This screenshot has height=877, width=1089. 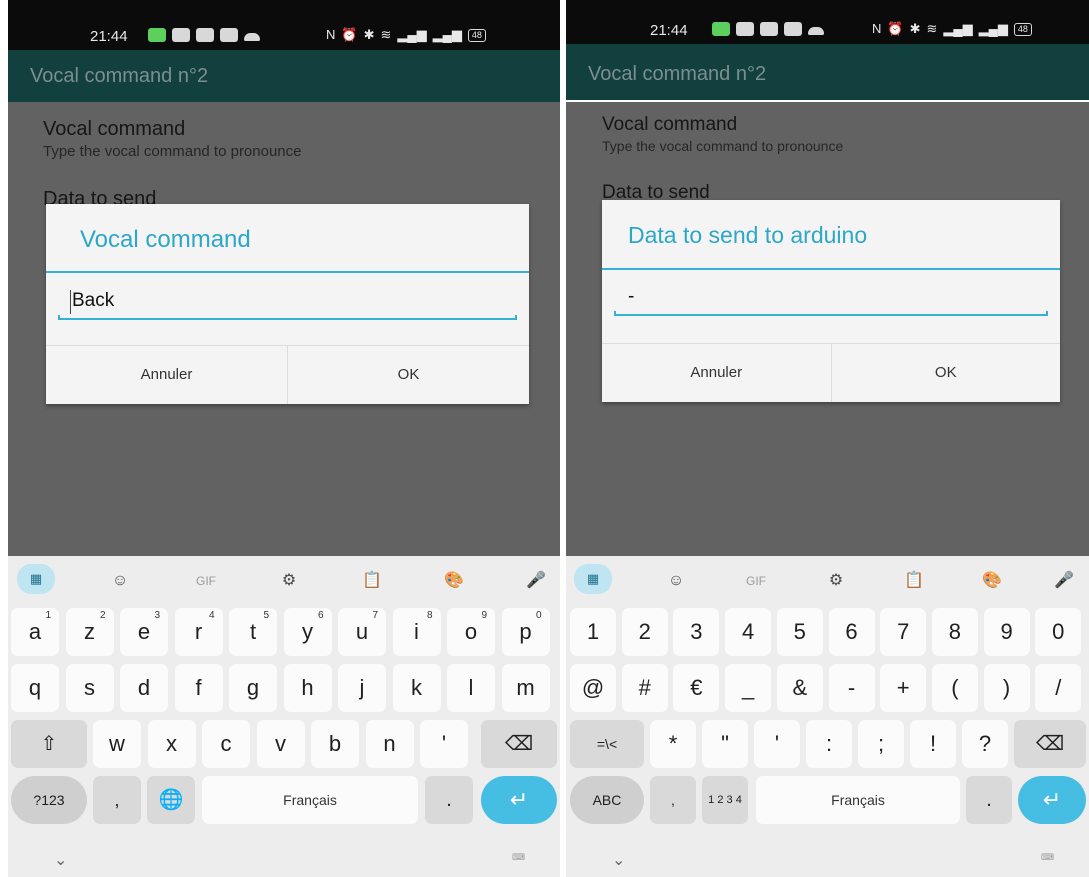 I want to click on key-2: 2, so click(x=644, y=632).